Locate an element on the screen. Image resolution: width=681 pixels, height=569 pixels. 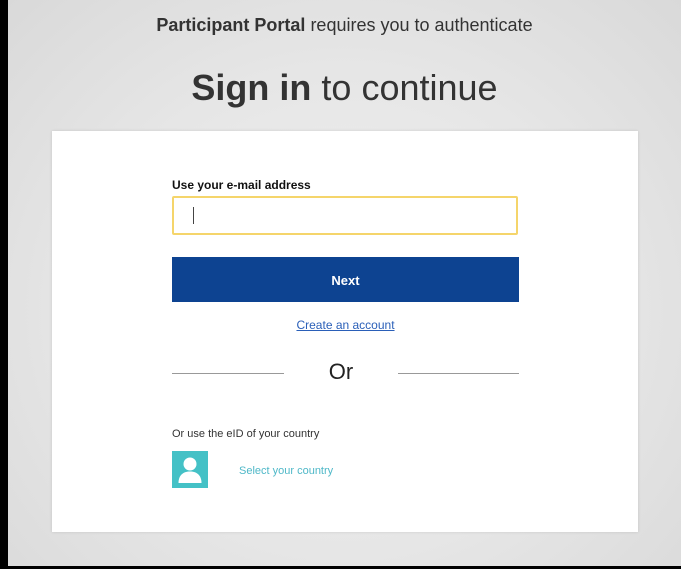
page-title: Sign in to continue is located at coordinates (344, 88).